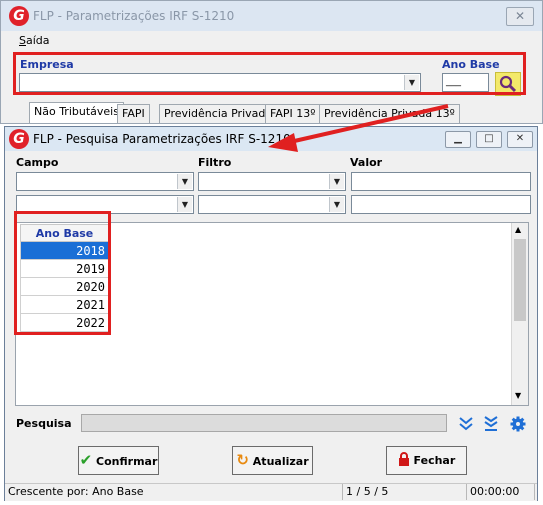 The image size is (543, 505). I want to click on campo-label: Campo, so click(37, 162).